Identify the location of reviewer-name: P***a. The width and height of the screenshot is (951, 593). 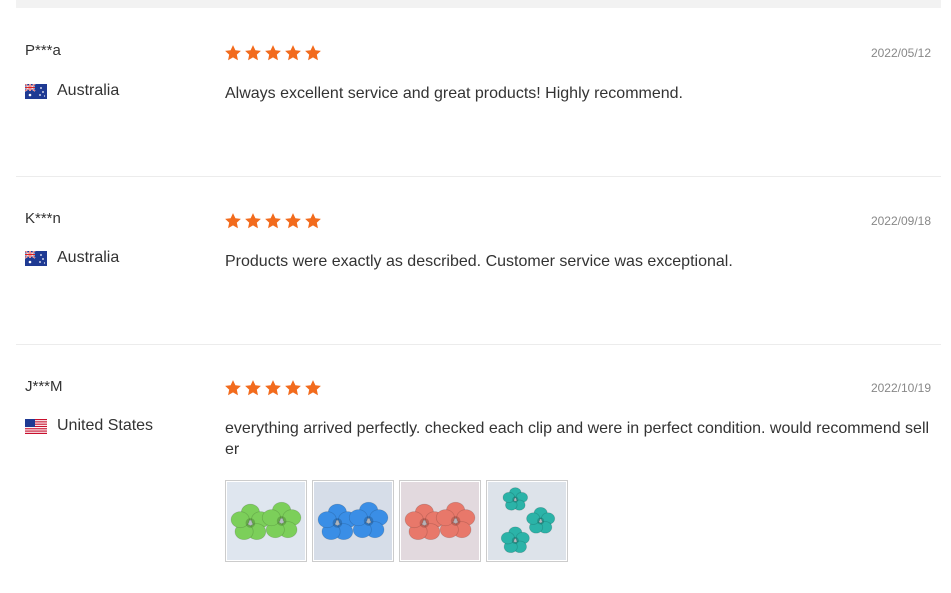
(43, 50).